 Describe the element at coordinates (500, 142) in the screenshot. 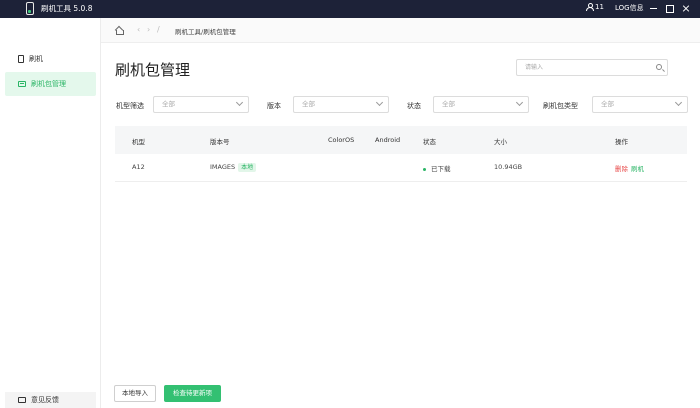

I see `column-header-size: 大小` at that location.